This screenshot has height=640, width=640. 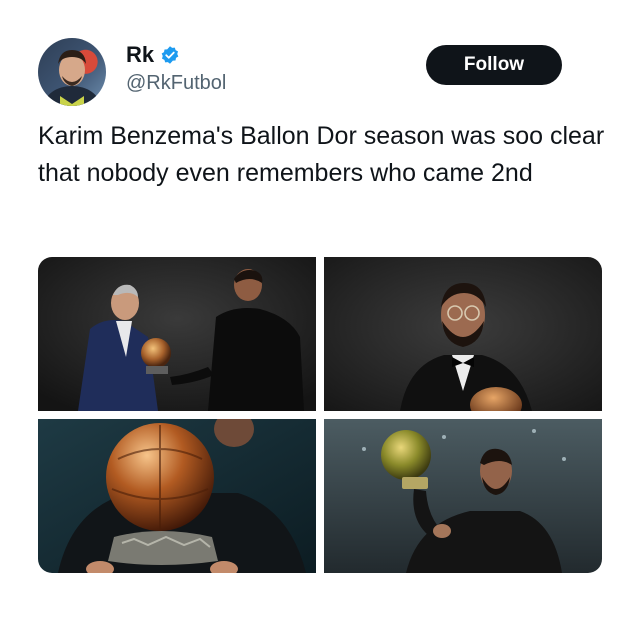 I want to click on follow-button: Follow, so click(x=494, y=65).